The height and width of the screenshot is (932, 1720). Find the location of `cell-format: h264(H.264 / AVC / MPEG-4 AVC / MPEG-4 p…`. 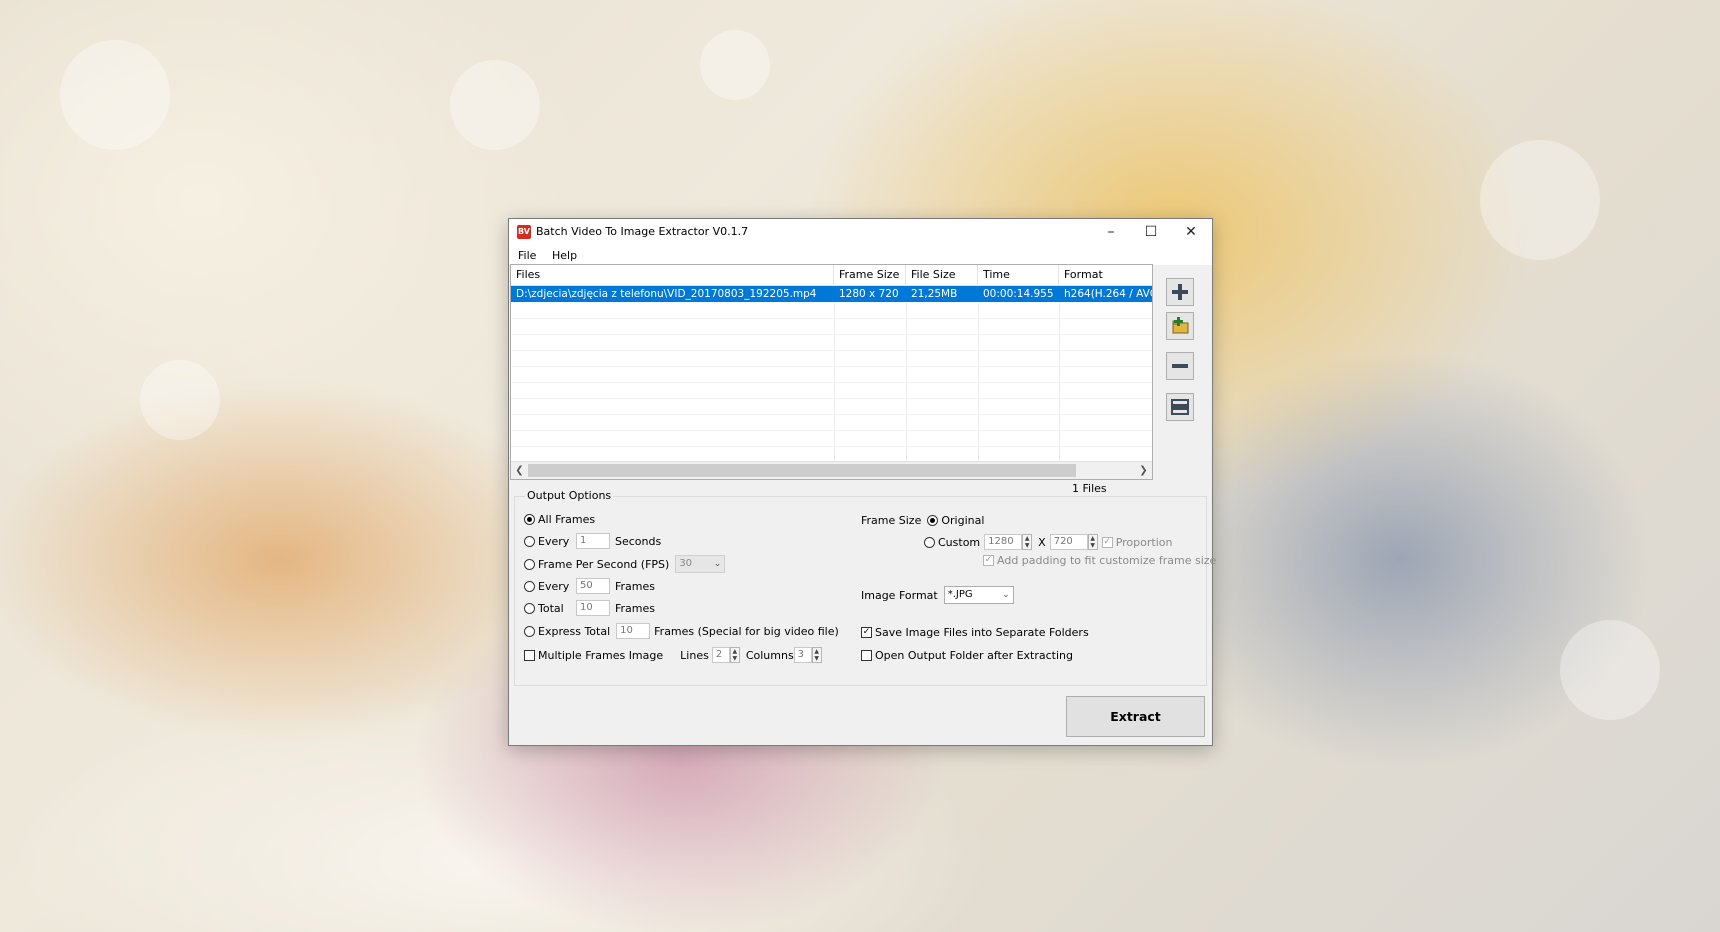

cell-format: h264(H.264 / AVC / MPEG-4 AVC / MPEG-4 p… is located at coordinates (1108, 294).